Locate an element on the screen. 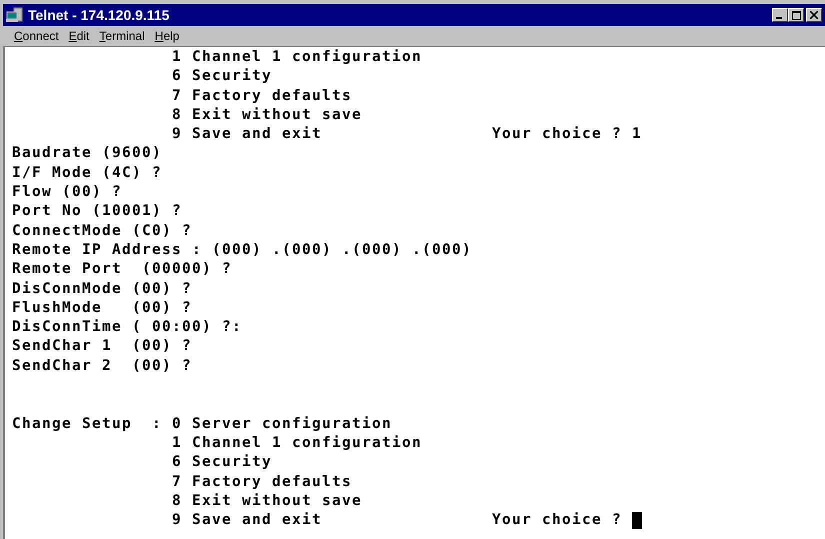 Image resolution: width=825 pixels, height=539 pixels. menu-item: Edit is located at coordinates (79, 36).